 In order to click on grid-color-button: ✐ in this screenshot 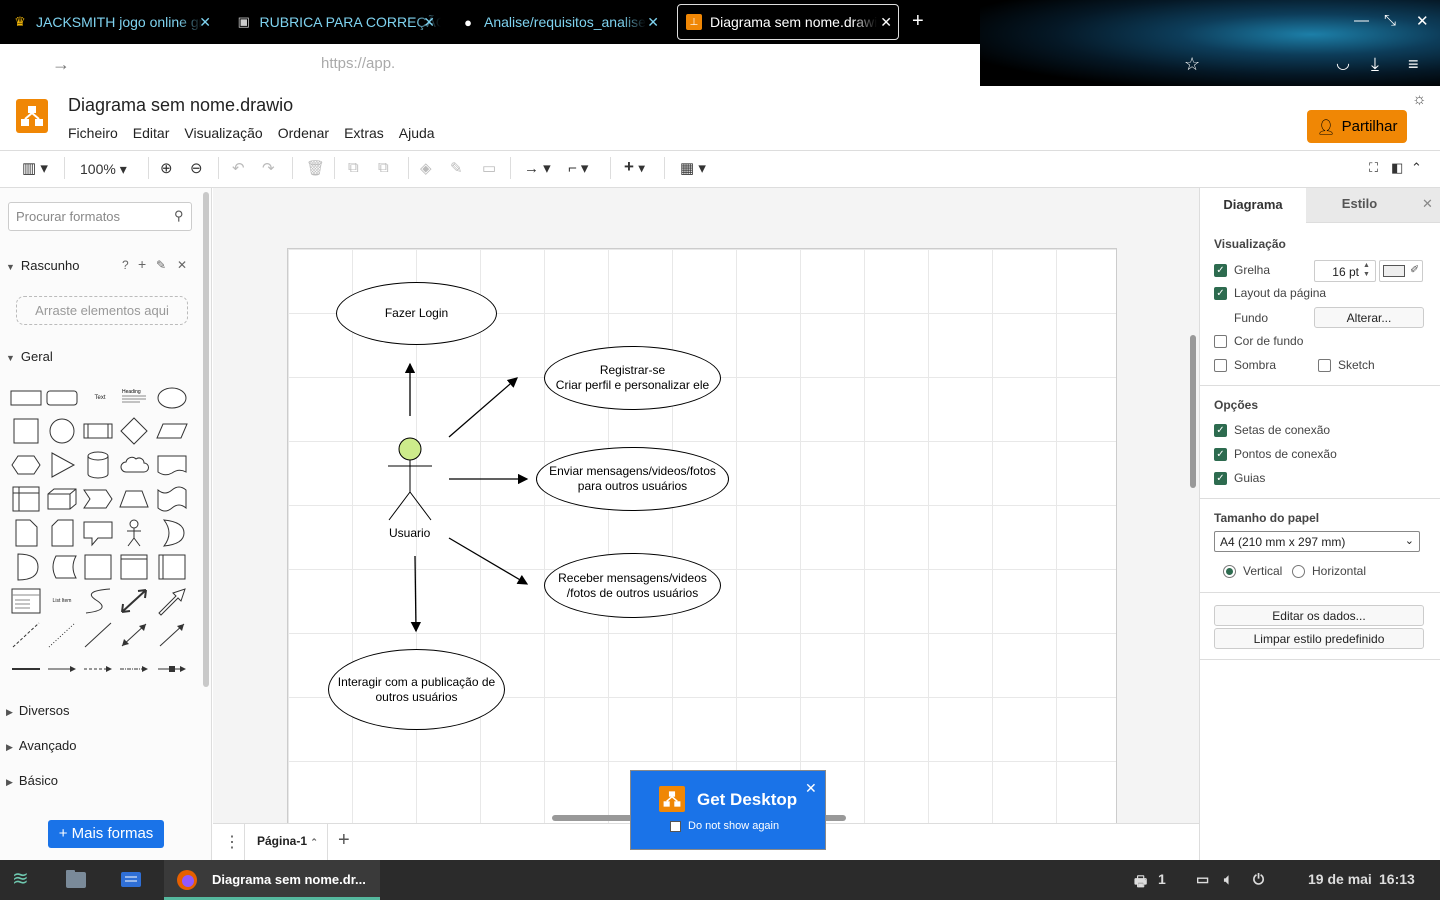, I will do `click(1401, 271)`.